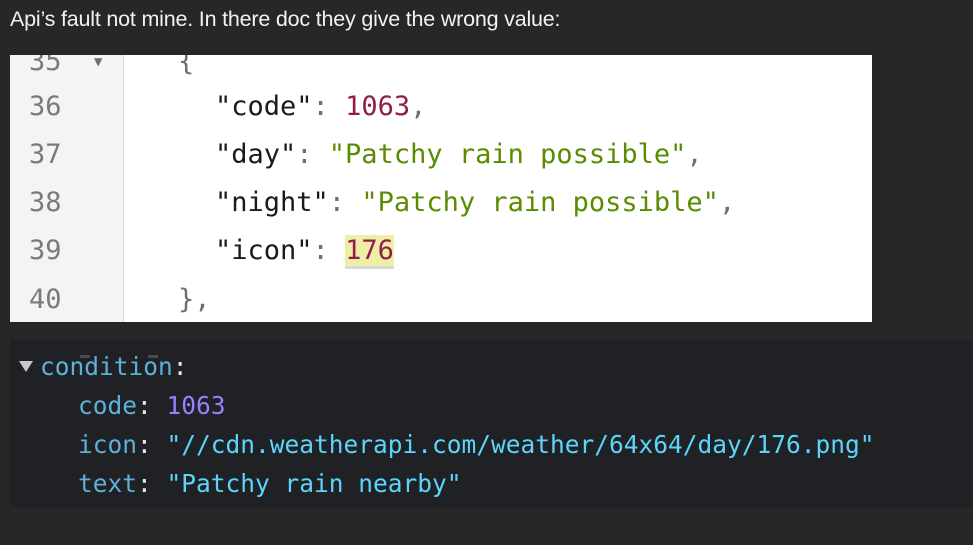 This screenshot has width=973, height=545. What do you see at coordinates (106, 366) in the screenshot?
I see `object-key: condition` at bounding box center [106, 366].